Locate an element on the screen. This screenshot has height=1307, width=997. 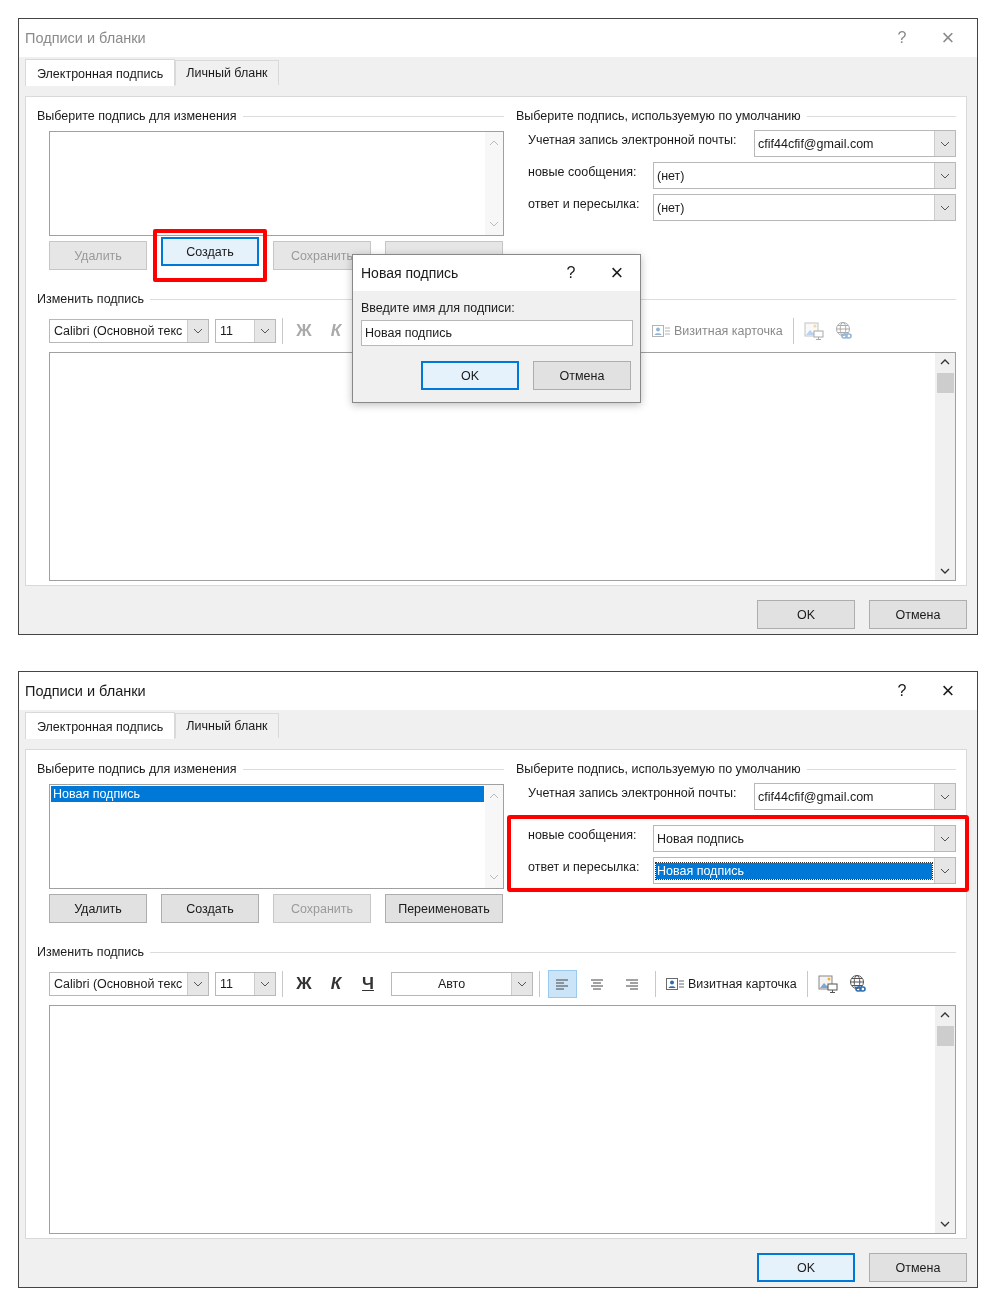
name-field: Новая подпись is located at coordinates (497, 333).